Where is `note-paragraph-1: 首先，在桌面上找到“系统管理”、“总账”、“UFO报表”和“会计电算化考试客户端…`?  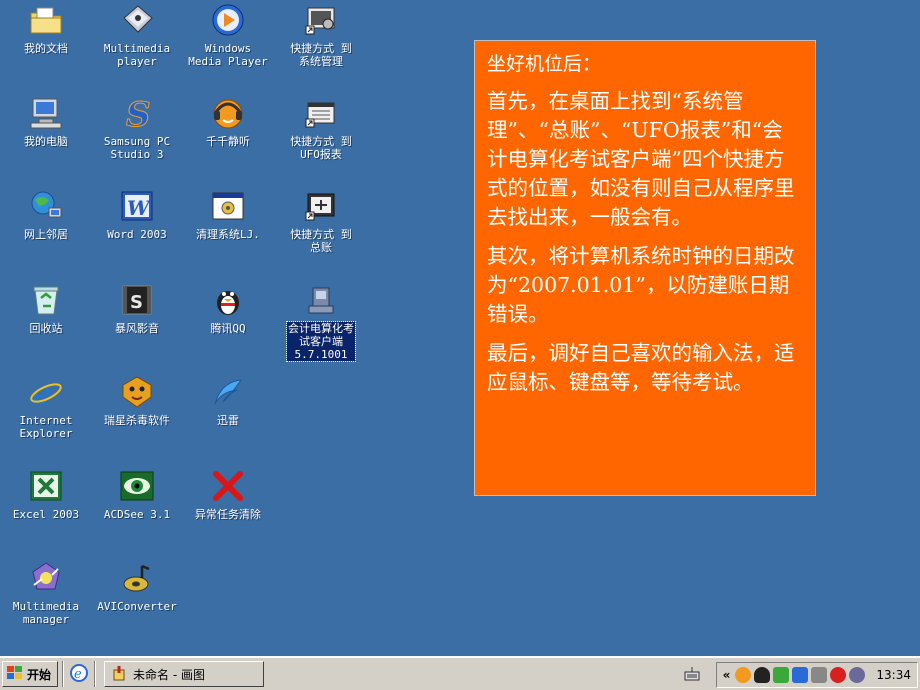 note-paragraph-1: 首先，在桌面上找到“系统管理”、“总账”、“UFO报表”和“会计电算化考试客户端… is located at coordinates (641, 159).